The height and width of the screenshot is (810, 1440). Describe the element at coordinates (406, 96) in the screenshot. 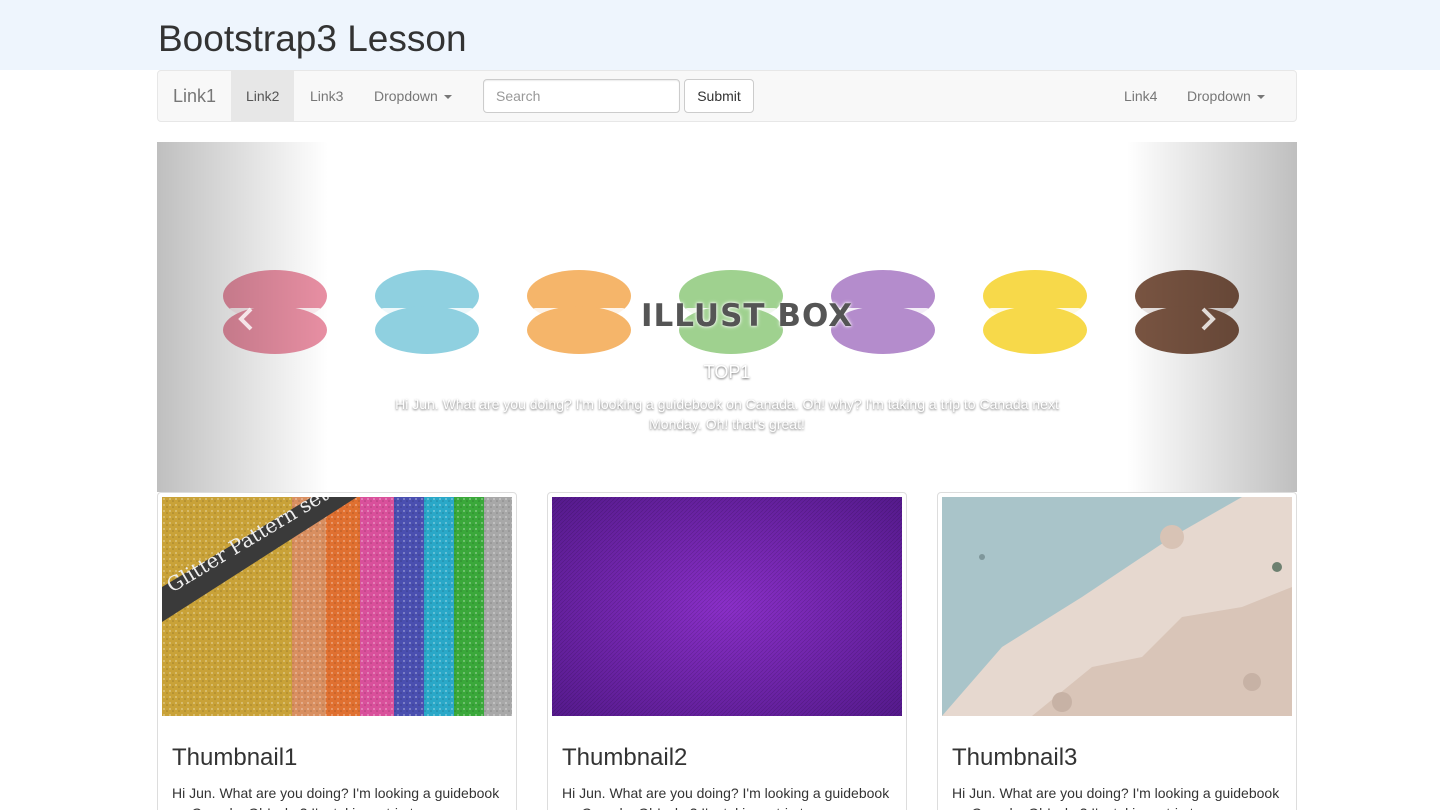

I see `nav-dropdown-label: Dropdown` at that location.